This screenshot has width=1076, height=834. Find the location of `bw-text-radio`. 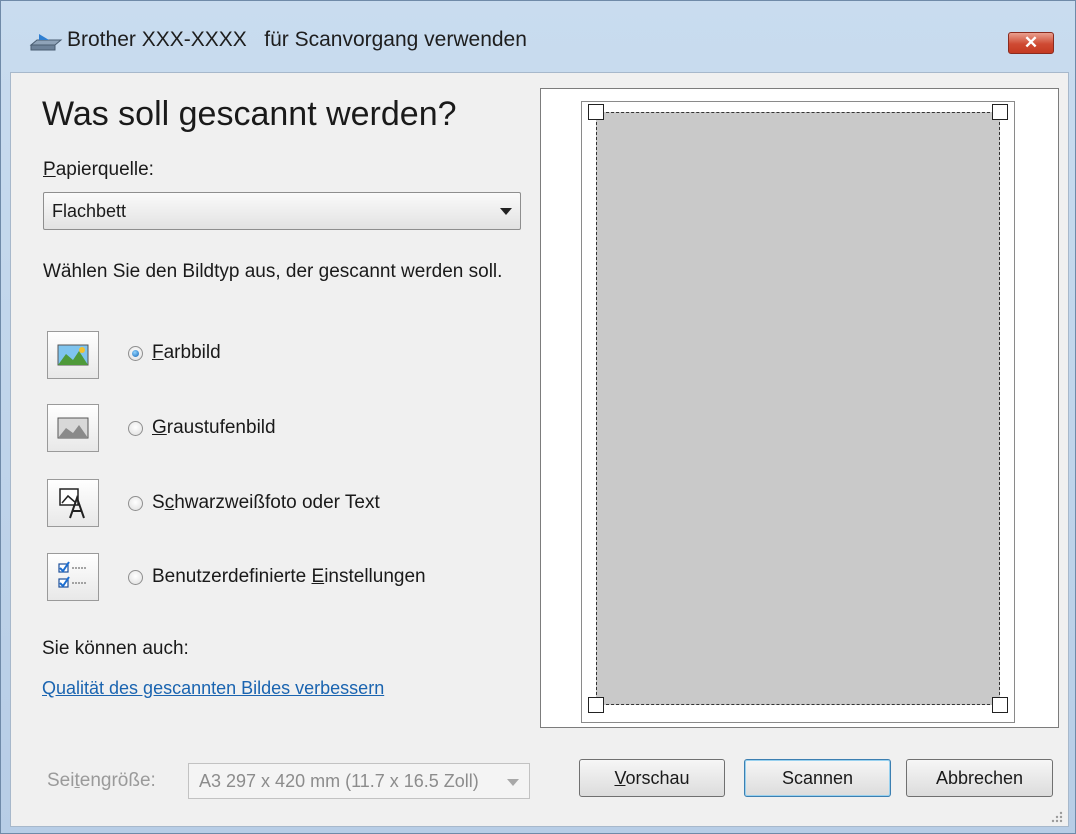

bw-text-radio is located at coordinates (135, 503).